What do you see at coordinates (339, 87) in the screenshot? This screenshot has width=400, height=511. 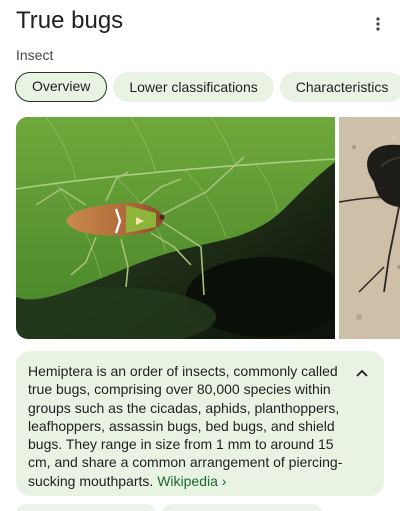 I see `tab-characteristics: Characteristics` at bounding box center [339, 87].